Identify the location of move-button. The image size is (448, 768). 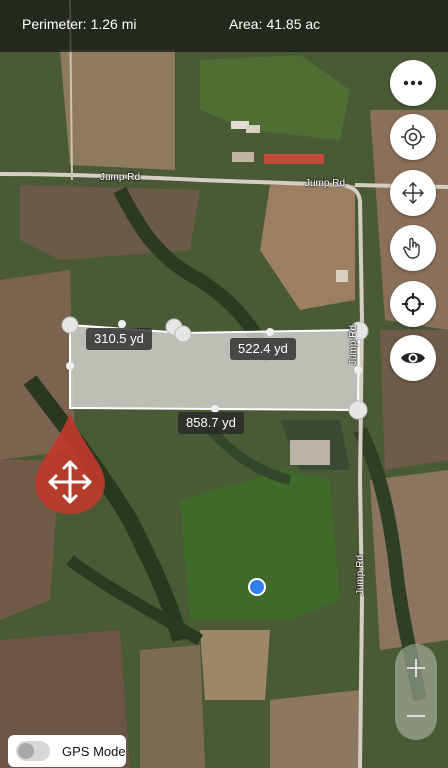
(413, 193).